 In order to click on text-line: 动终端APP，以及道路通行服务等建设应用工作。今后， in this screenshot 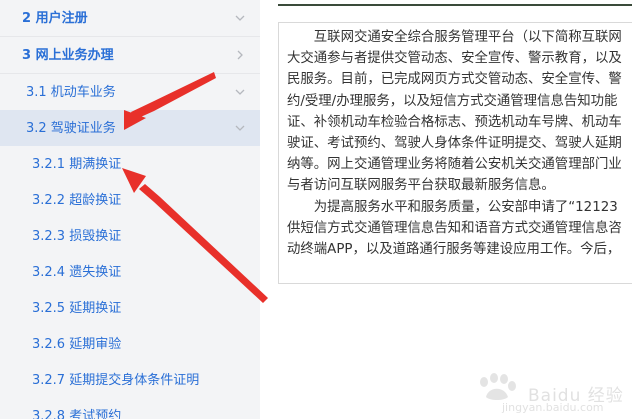, I will do `click(454, 250)`.